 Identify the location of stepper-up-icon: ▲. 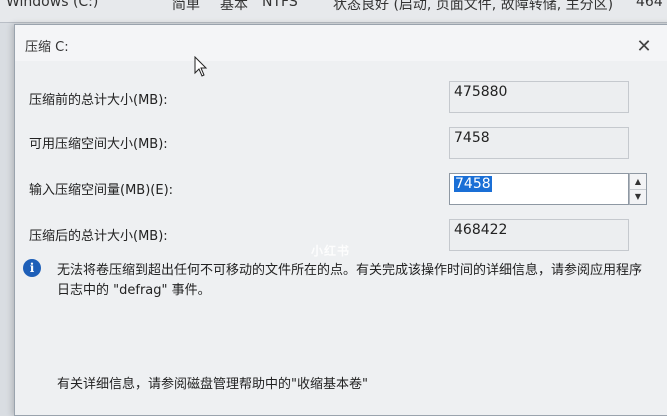
(638, 182).